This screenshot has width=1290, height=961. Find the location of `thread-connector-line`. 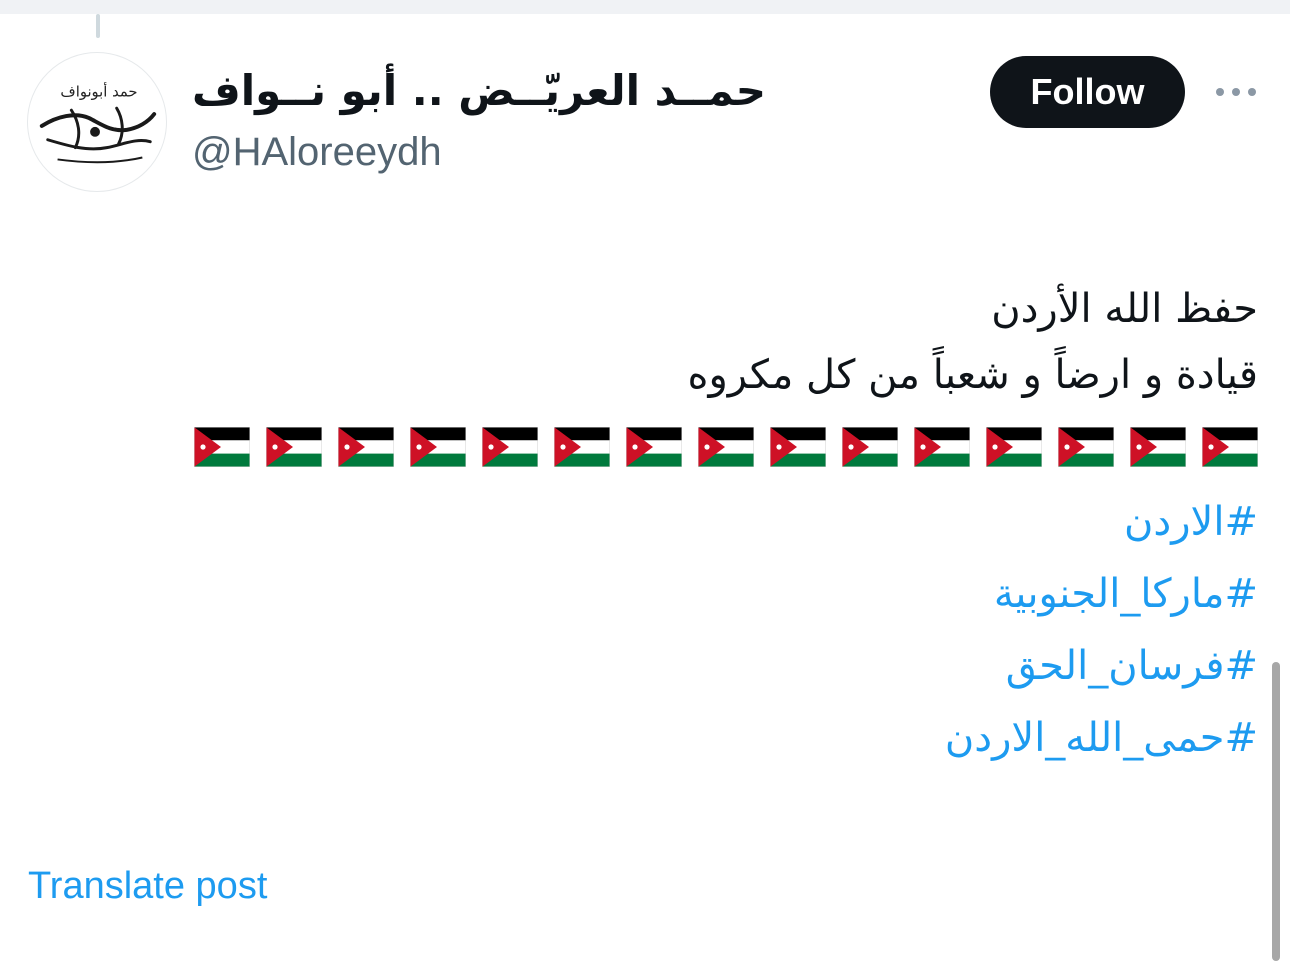

thread-connector-line is located at coordinates (98, 26).